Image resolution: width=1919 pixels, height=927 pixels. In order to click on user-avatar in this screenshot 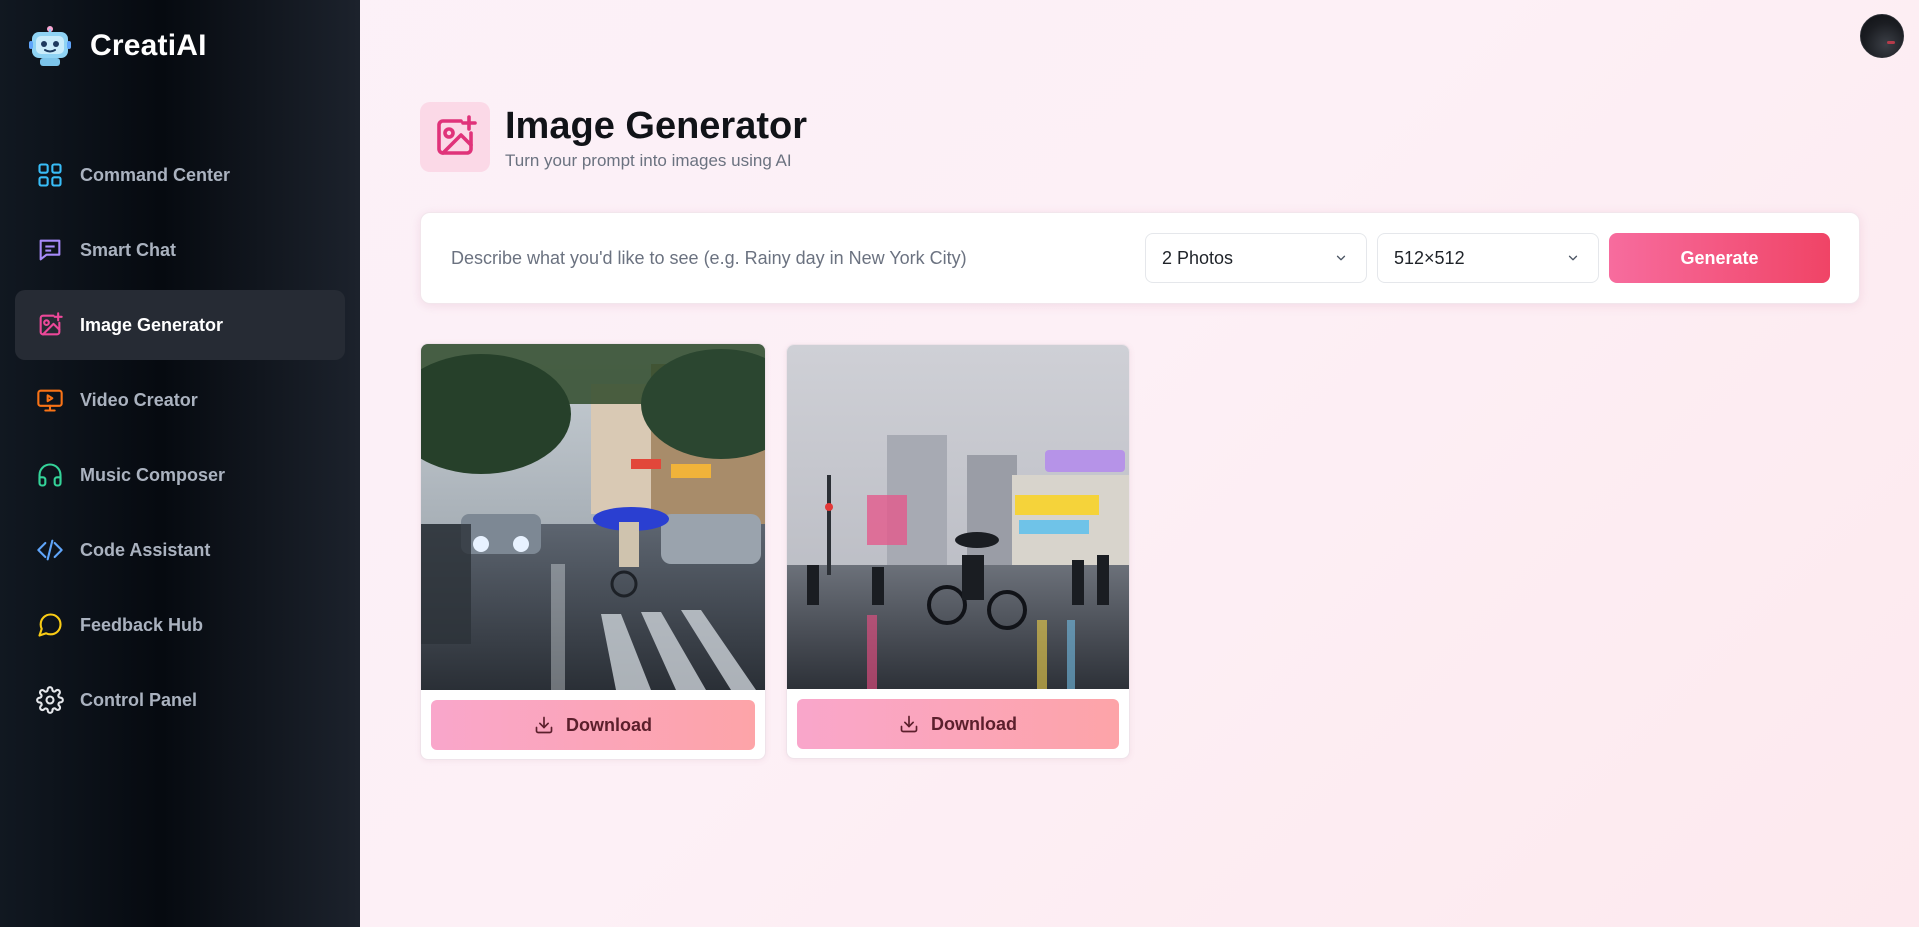, I will do `click(1882, 36)`.